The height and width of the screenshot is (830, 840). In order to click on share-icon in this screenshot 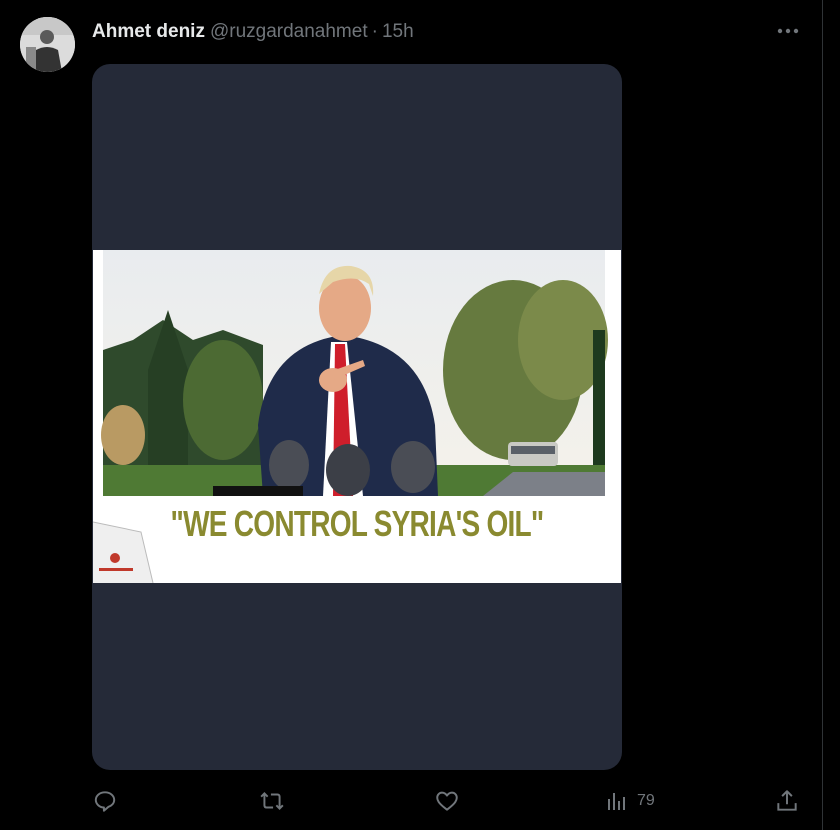, I will do `click(787, 800)`.